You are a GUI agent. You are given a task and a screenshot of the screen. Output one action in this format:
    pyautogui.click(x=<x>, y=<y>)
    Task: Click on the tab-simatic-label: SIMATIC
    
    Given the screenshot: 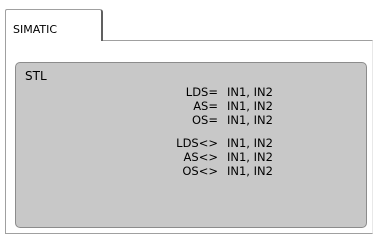 What is the action you would take?
    pyautogui.click(x=35, y=29)
    